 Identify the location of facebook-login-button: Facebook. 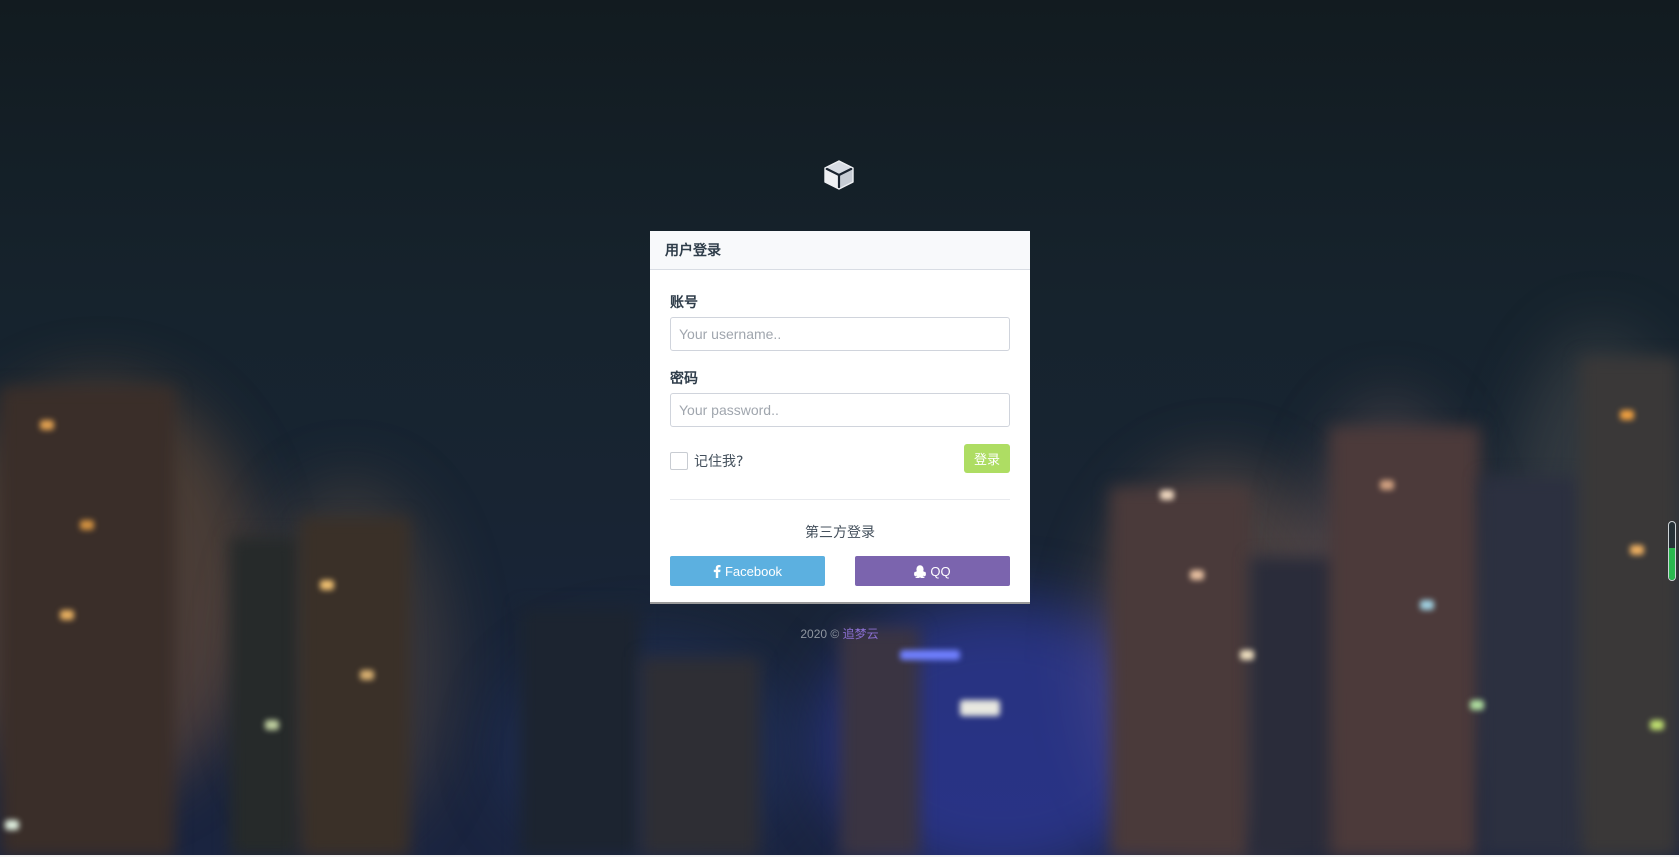
(747, 571).